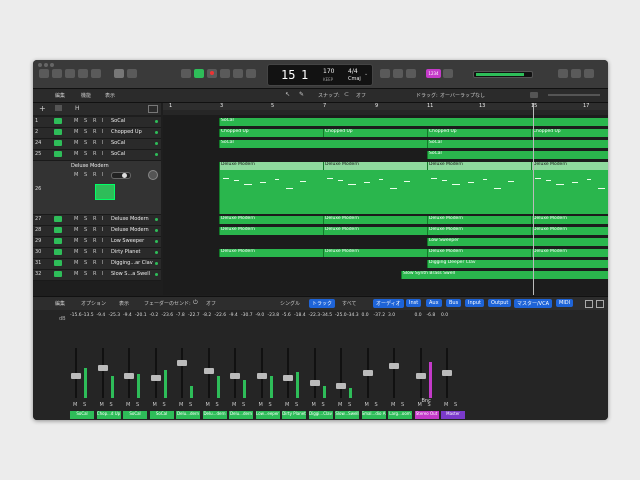  Describe the element at coordinates (373, 365) in the screenshot. I see `channel-strip: 0.0 -37.2 M S Smal...dio A` at that location.